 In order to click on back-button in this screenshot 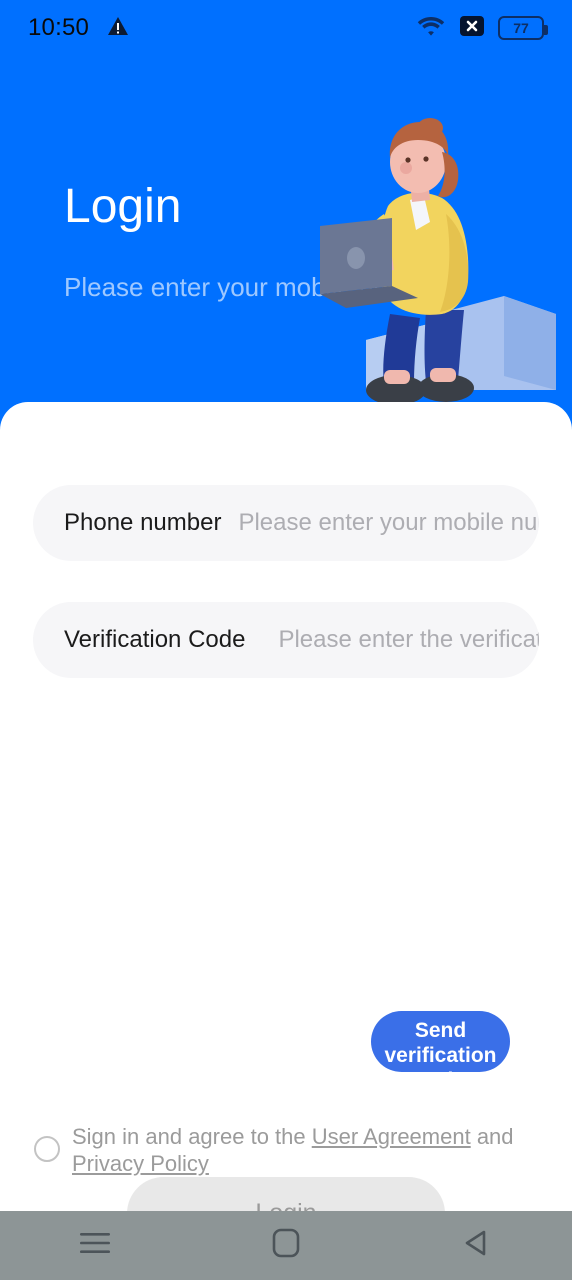, I will do `click(476, 1245)`.